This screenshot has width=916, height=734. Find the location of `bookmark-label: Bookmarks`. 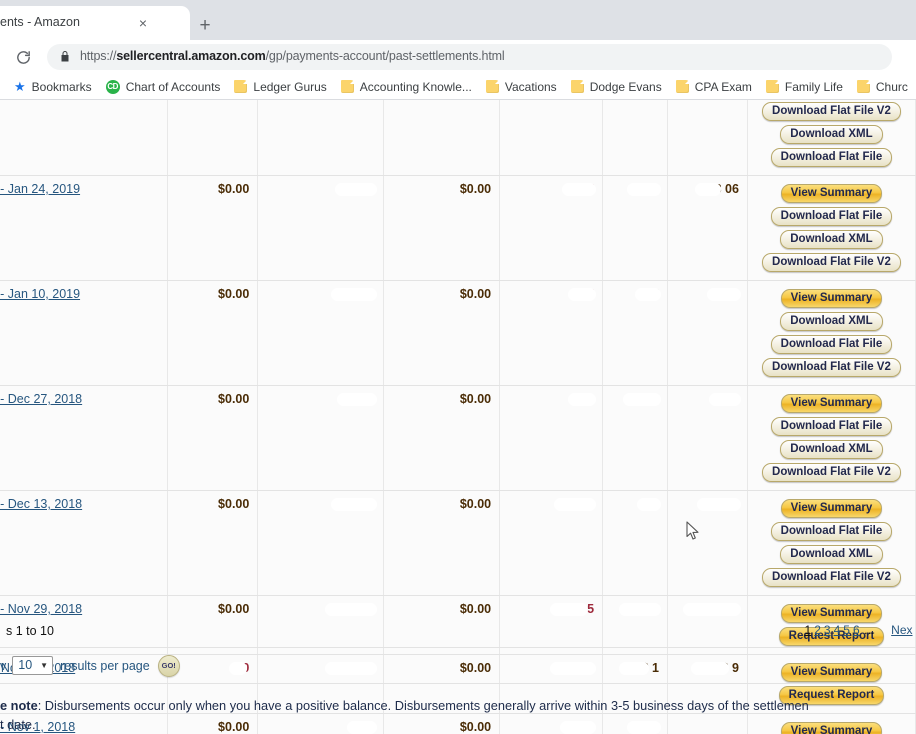

bookmark-label: Bookmarks is located at coordinates (61, 86).